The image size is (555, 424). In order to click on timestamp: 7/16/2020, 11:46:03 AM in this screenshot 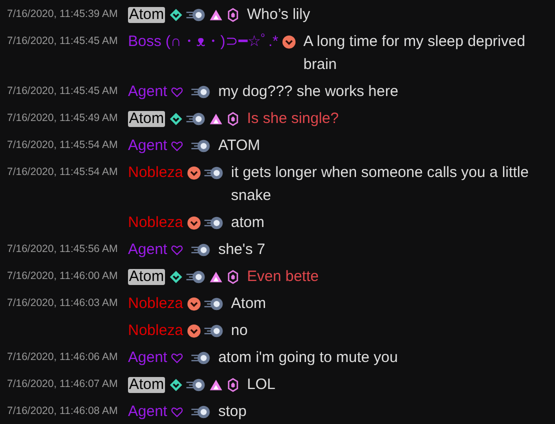, I will do `click(63, 303)`.